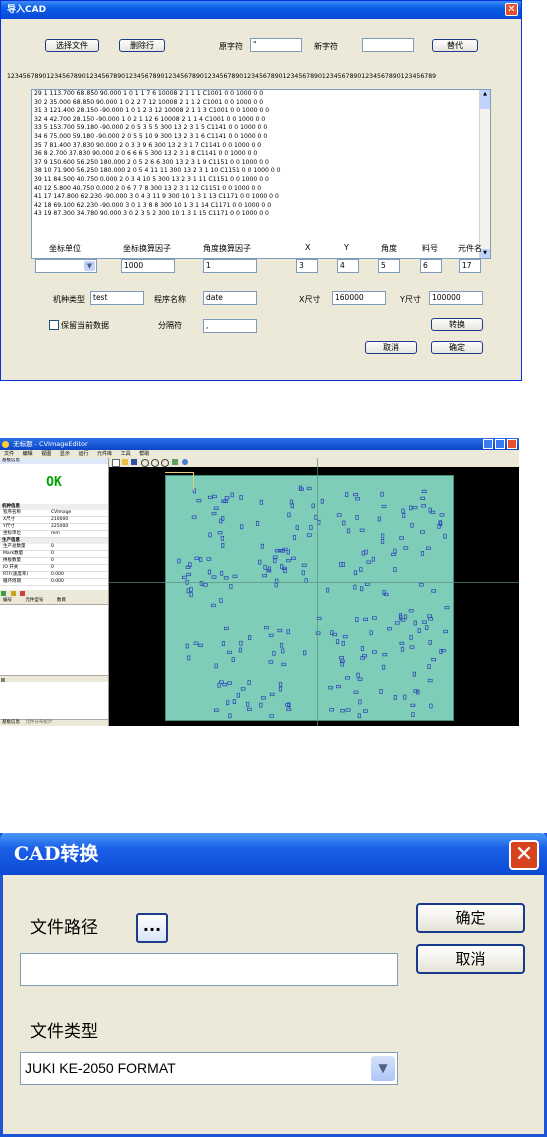  What do you see at coordinates (348, 266) in the screenshot?
I see `y-col-input: 4` at bounding box center [348, 266].